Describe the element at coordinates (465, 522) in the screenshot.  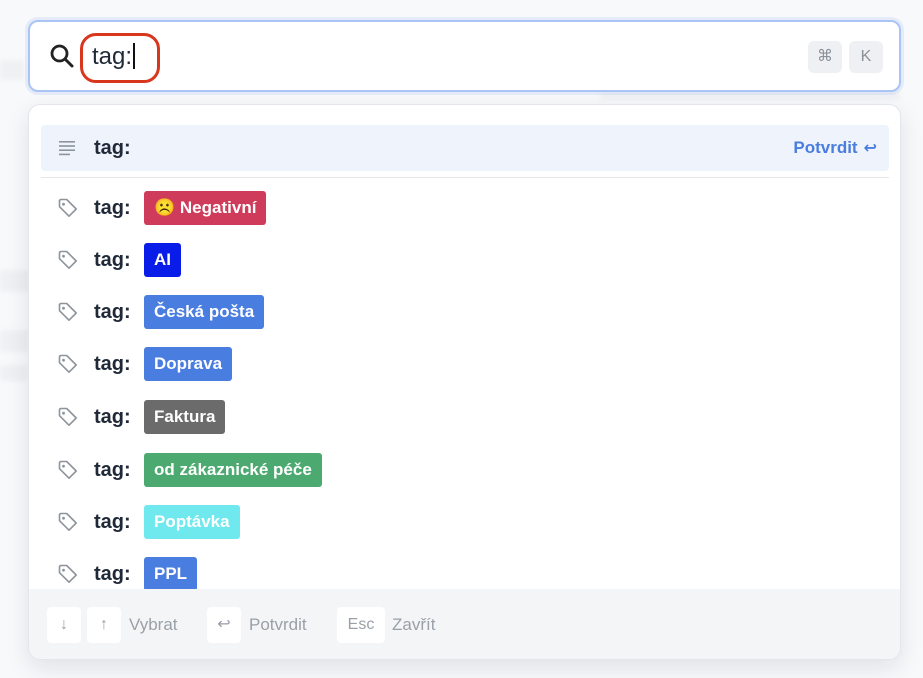
I see `tag-suggestion-poptavka: tag: Poptávka` at that location.